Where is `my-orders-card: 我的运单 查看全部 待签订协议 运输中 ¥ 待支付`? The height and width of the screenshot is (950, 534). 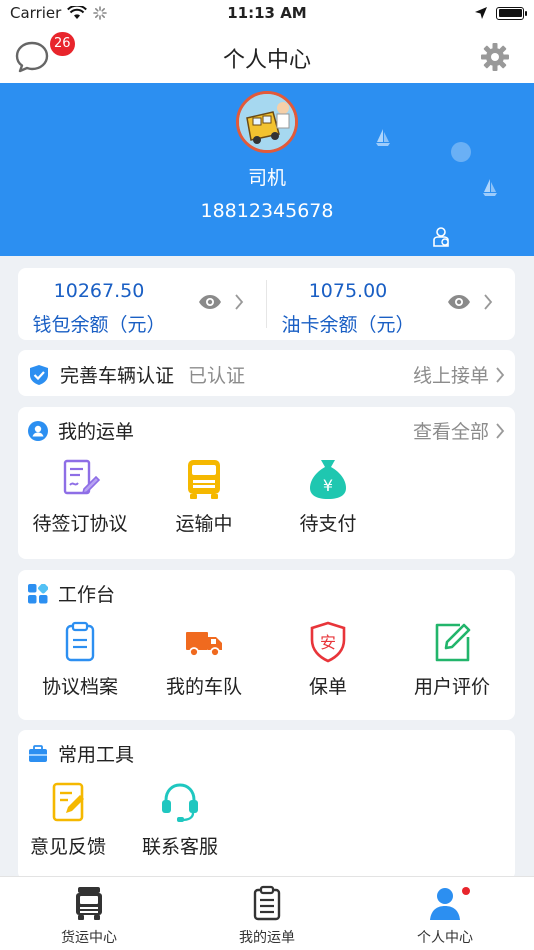
my-orders-card: 我的运单 查看全部 待签订协议 运输中 ¥ 待支付 is located at coordinates (266, 483).